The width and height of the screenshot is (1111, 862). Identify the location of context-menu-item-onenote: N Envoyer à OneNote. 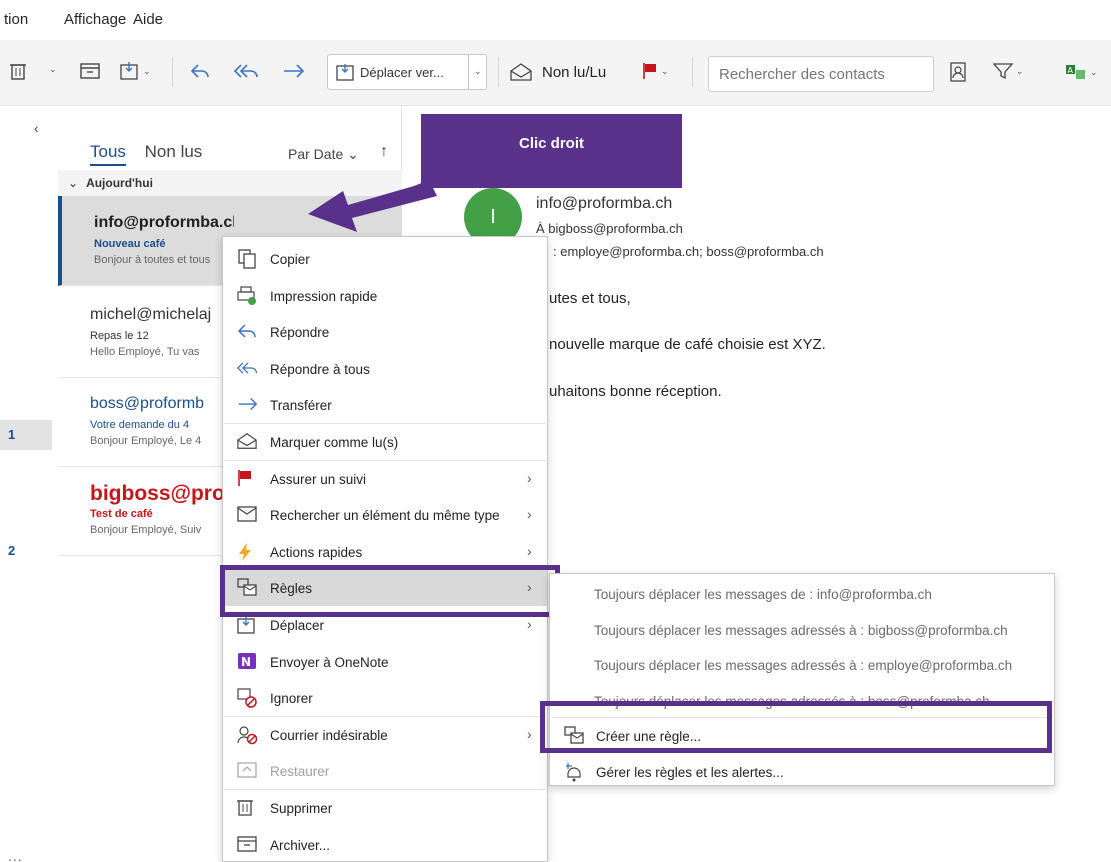
(385, 662).